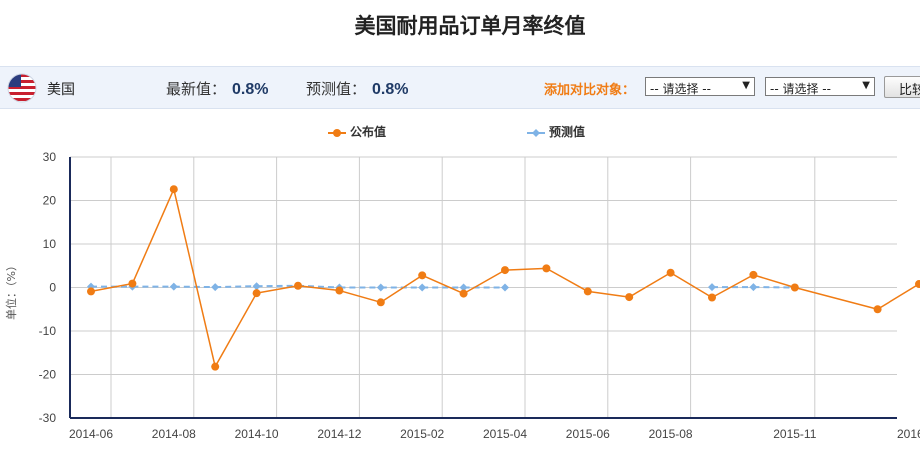 Image resolution: width=920 pixels, height=449 pixels. Describe the element at coordinates (257, 434) in the screenshot. I see `x-tick-label: 2014-10` at that location.